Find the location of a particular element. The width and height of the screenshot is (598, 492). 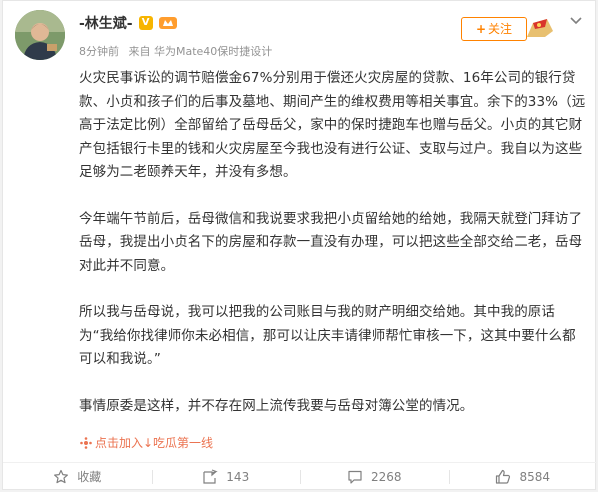

follow-button: + 关注 is located at coordinates (494, 29).